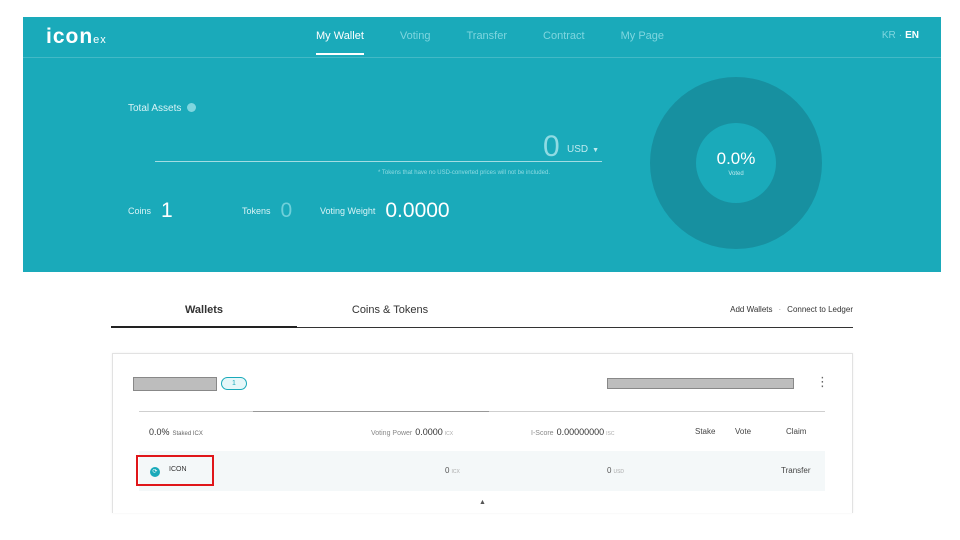 This screenshot has width=960, height=540. What do you see at coordinates (155, 472) in the screenshot?
I see `icon-coin-icon: ⟳` at bounding box center [155, 472].